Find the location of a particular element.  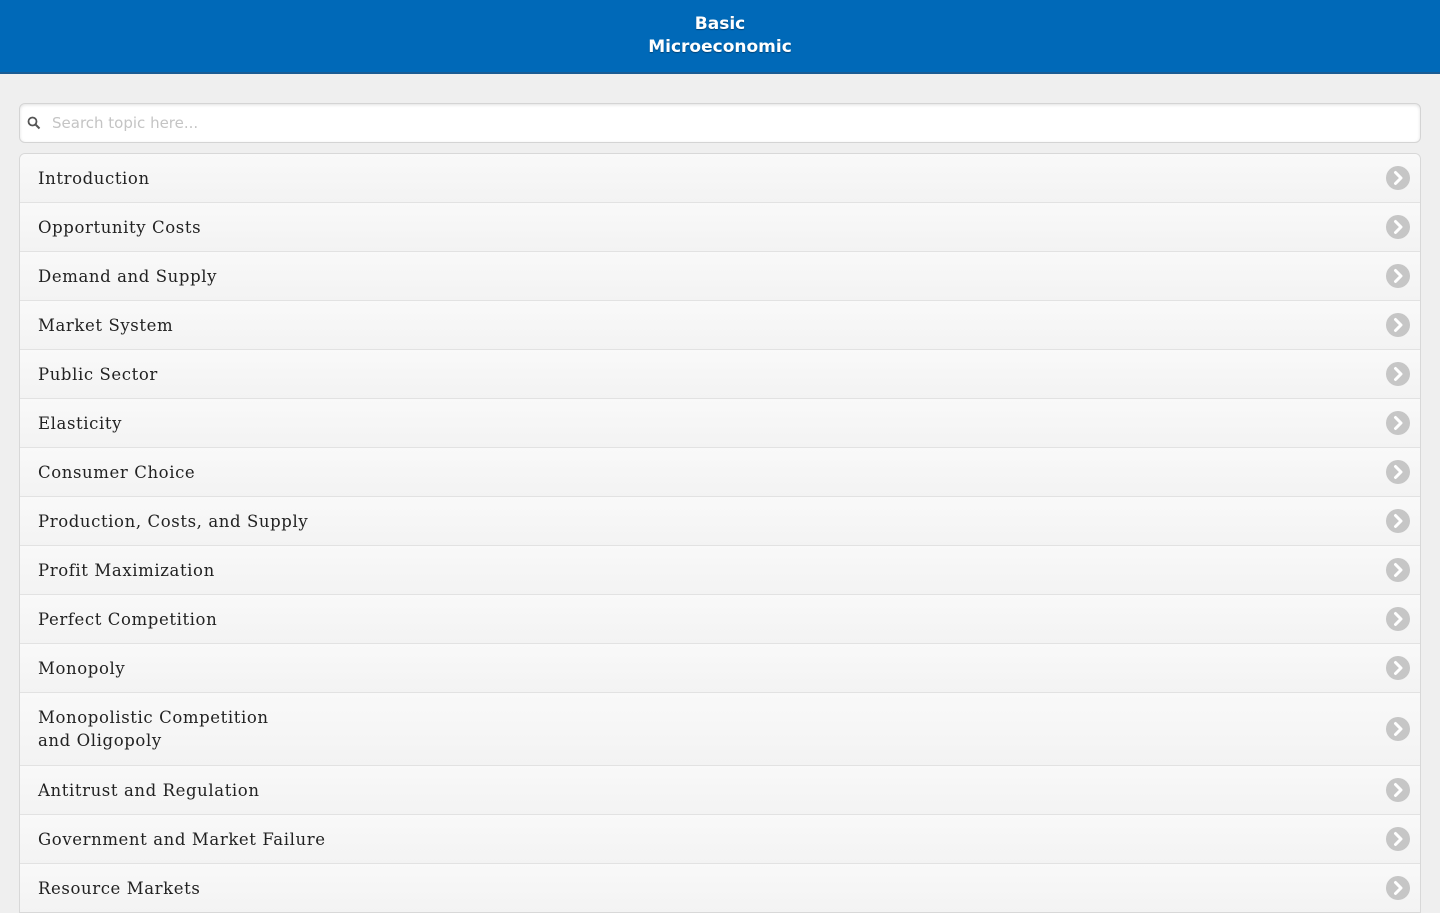

header-title-line1: Basic is located at coordinates (720, 24).